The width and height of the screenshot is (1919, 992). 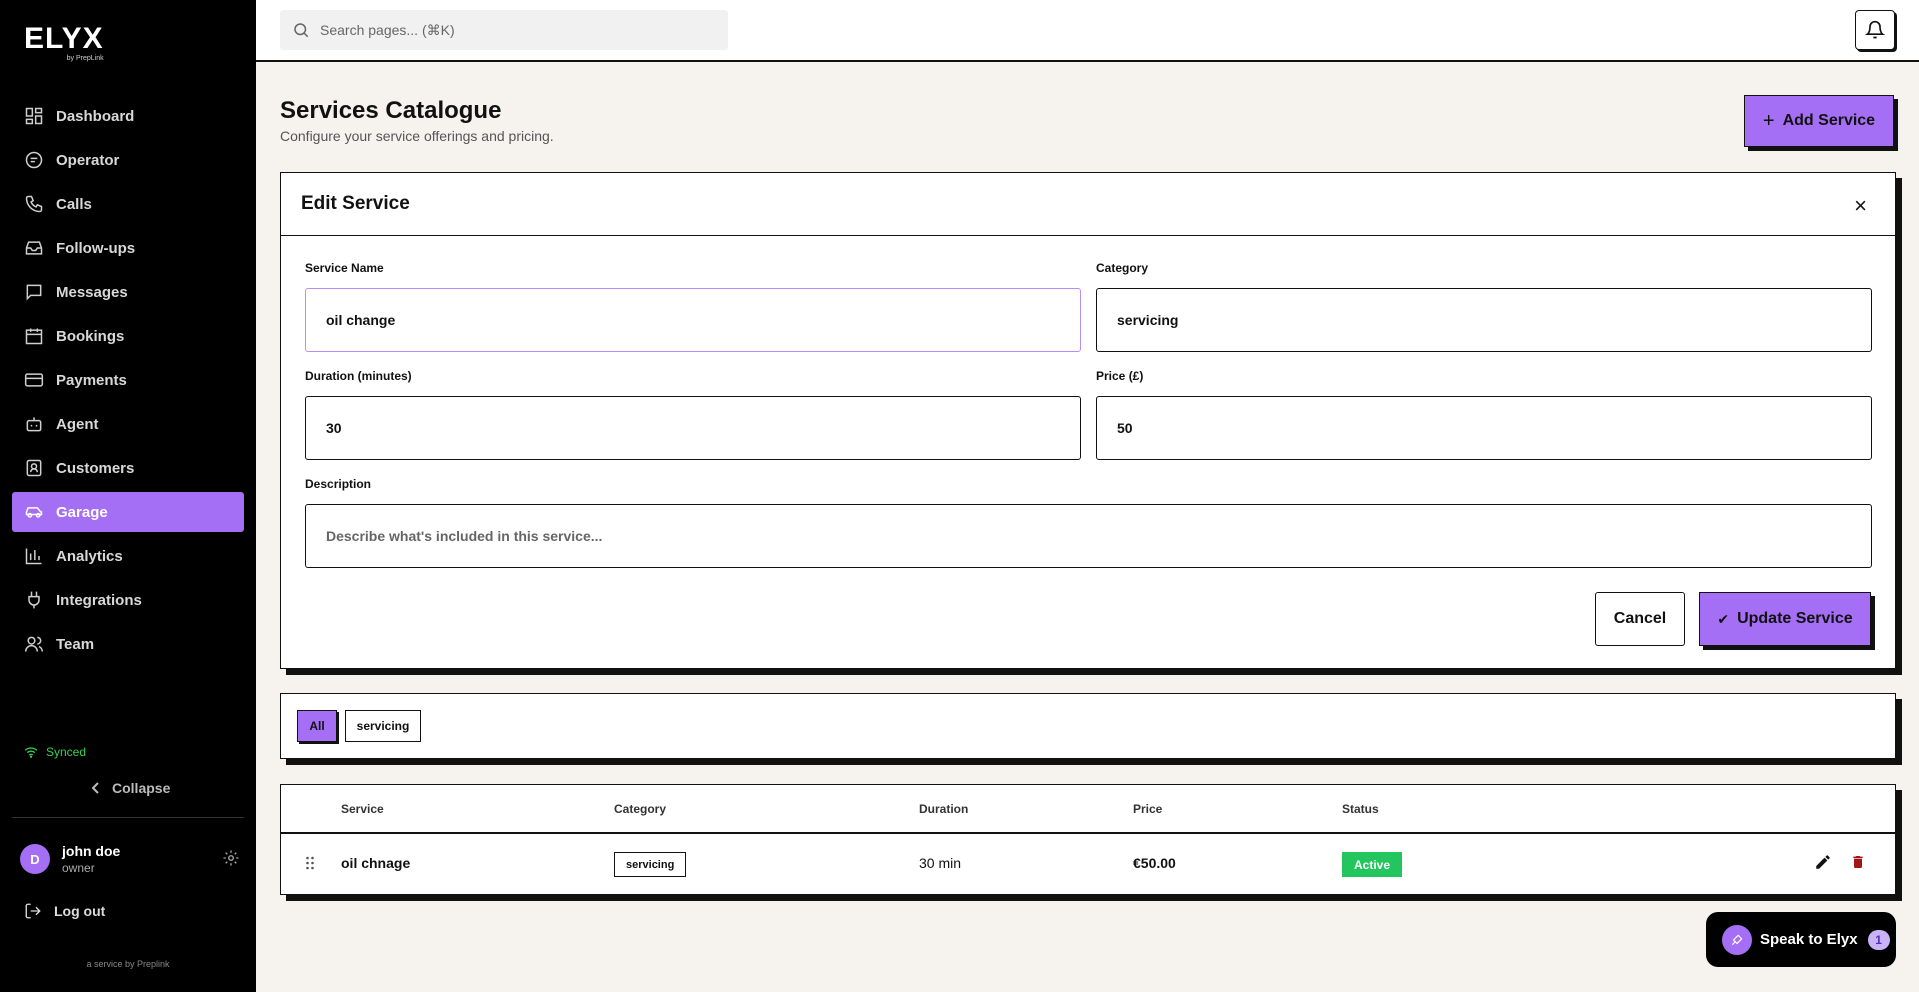 I want to click on sync-status-label: Synced, so click(x=66, y=752).